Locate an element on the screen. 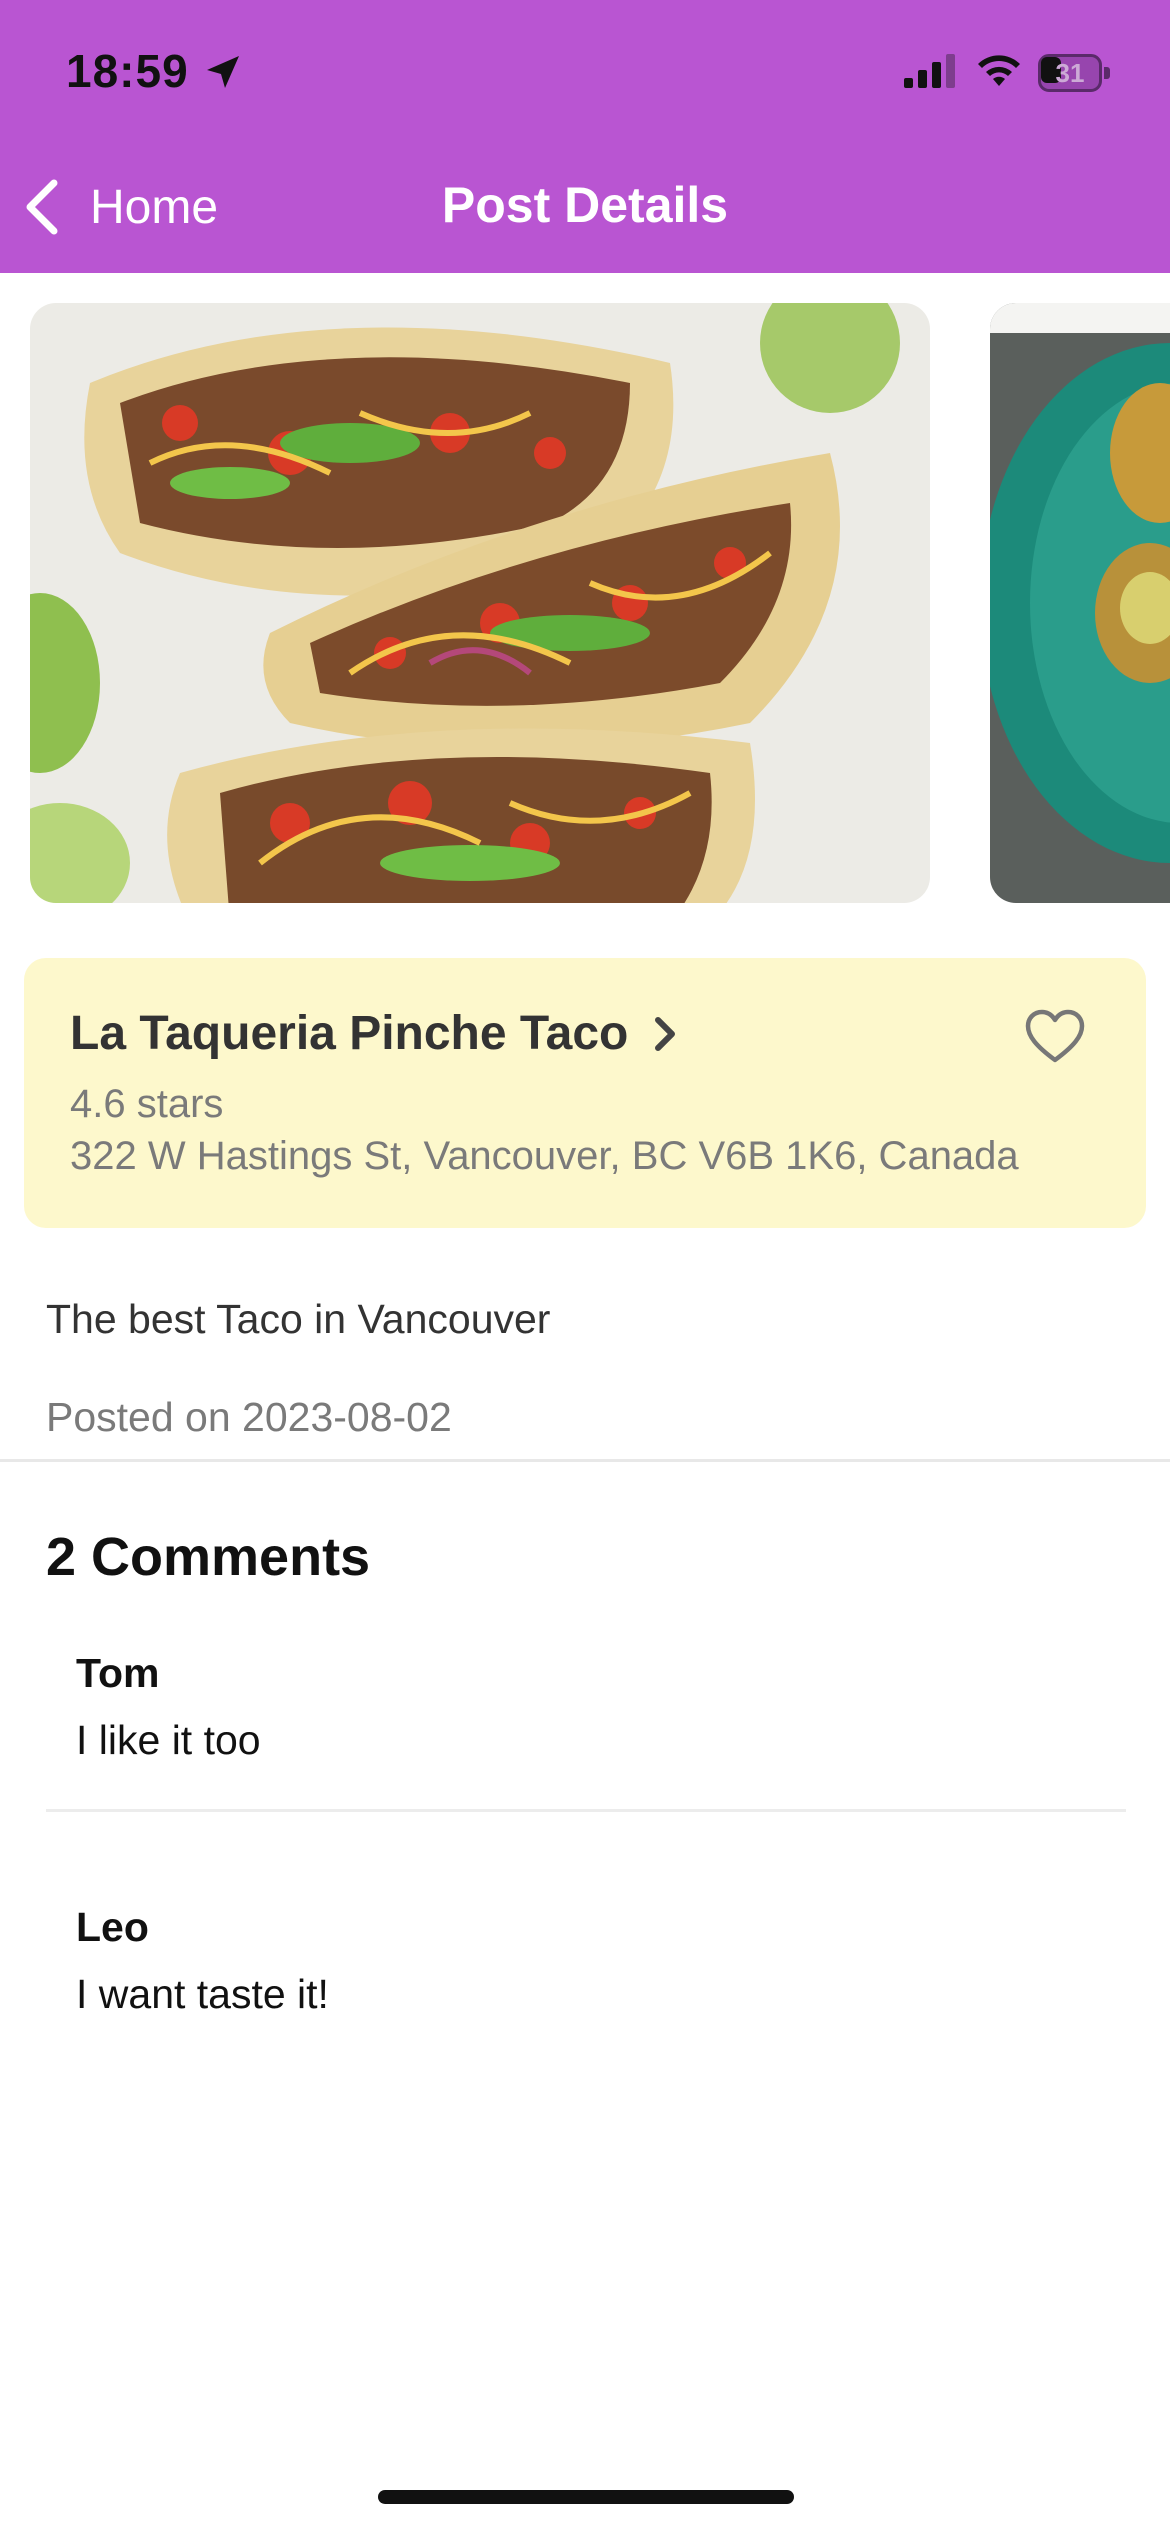 The height and width of the screenshot is (2532, 1170). comment-author: Leo is located at coordinates (112, 1927).